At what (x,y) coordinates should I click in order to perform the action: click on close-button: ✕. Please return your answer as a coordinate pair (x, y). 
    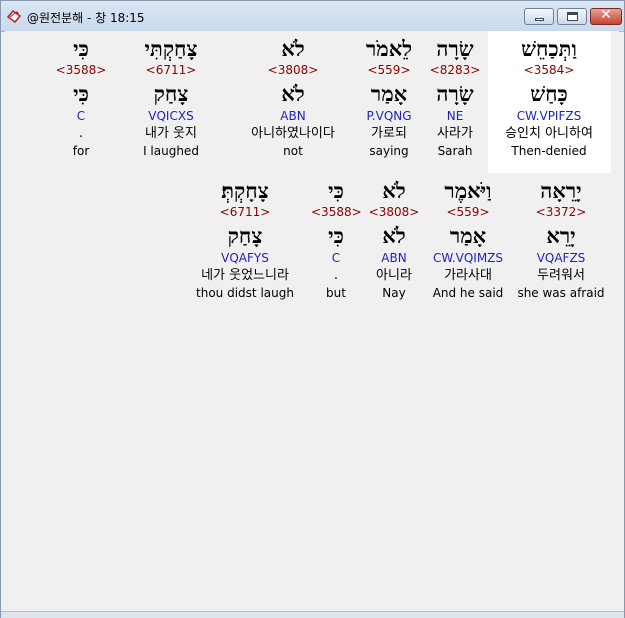
    Looking at the image, I should click on (606, 16).